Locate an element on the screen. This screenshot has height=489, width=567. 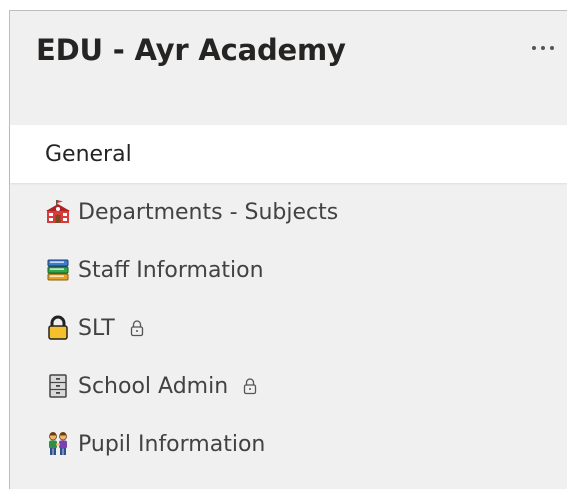
books-icon is located at coordinates (58, 270).